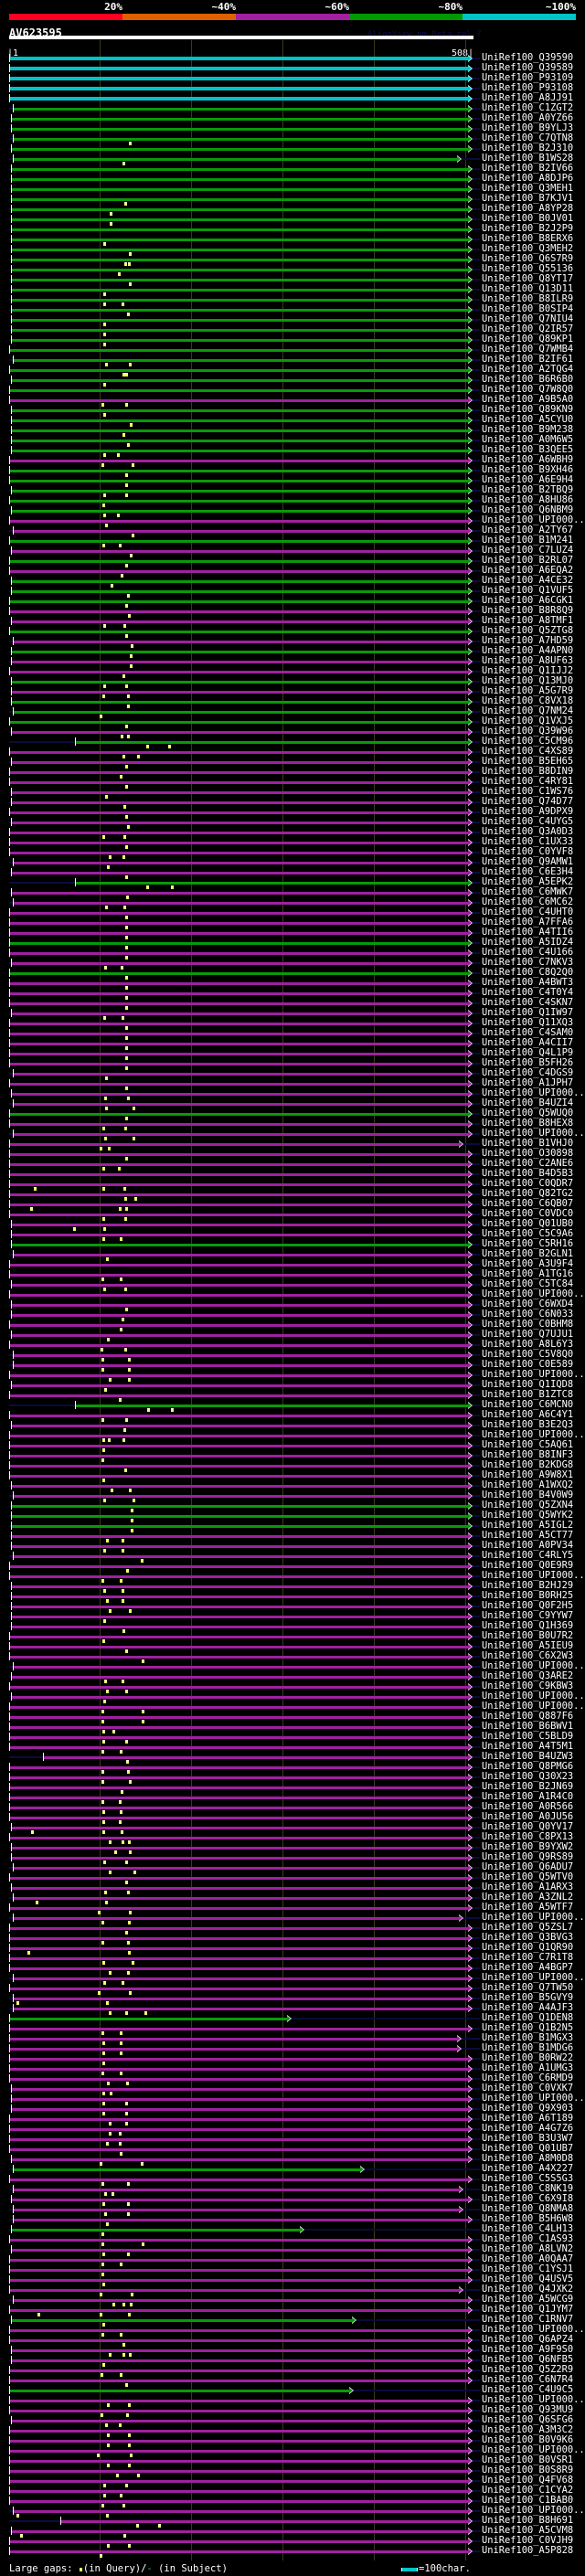 This screenshot has height=2576, width=585. I want to click on hit-label-link: UniRef100_A5P828, so click(528, 2551).